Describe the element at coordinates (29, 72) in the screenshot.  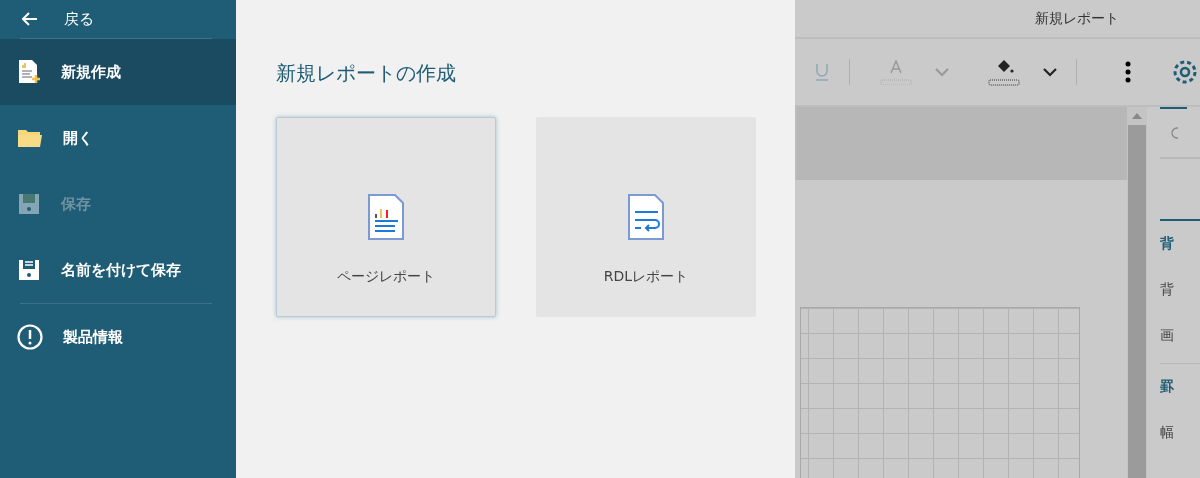
I see `new-document-icon` at that location.